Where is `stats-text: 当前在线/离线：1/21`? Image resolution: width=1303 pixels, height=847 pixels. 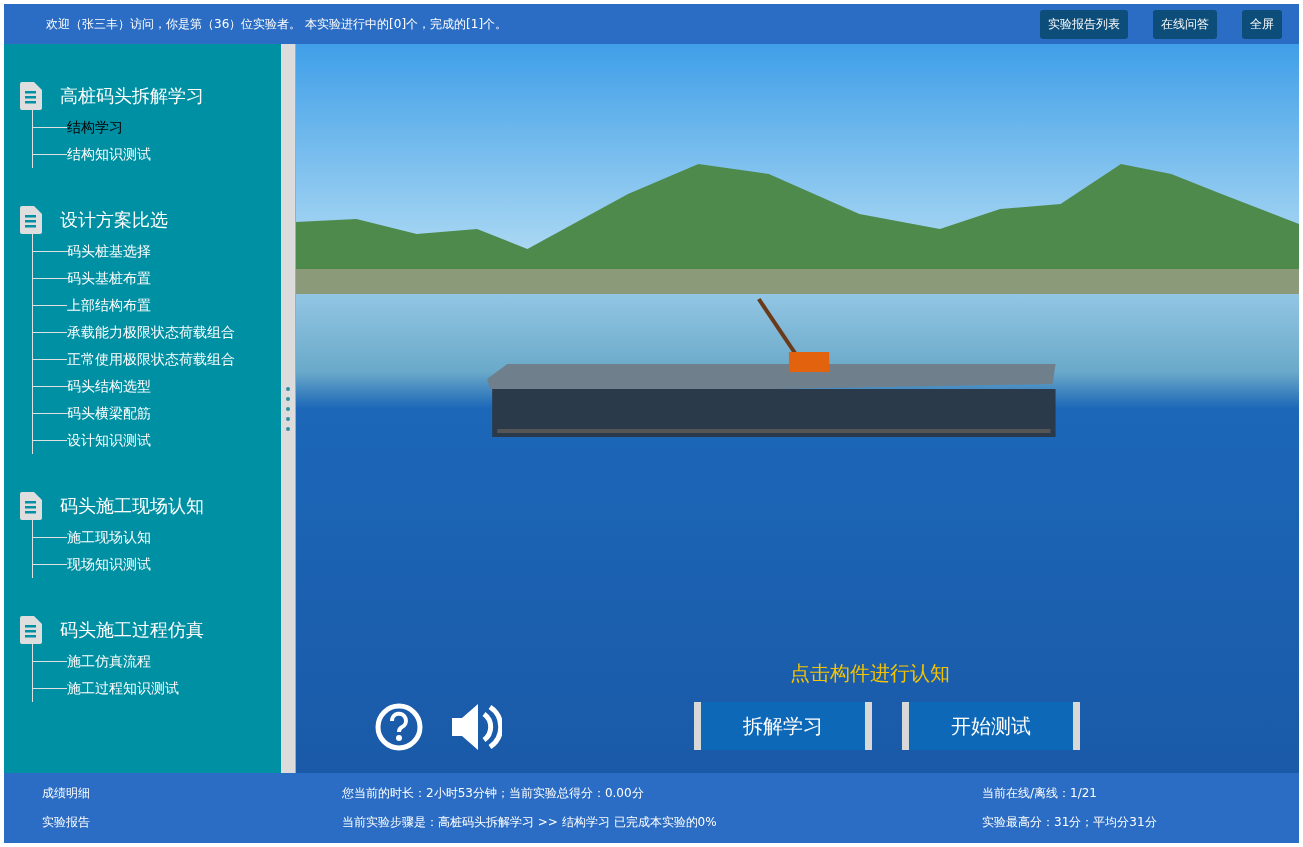 stats-text: 当前在线/离线：1/21 is located at coordinates (1040, 793).